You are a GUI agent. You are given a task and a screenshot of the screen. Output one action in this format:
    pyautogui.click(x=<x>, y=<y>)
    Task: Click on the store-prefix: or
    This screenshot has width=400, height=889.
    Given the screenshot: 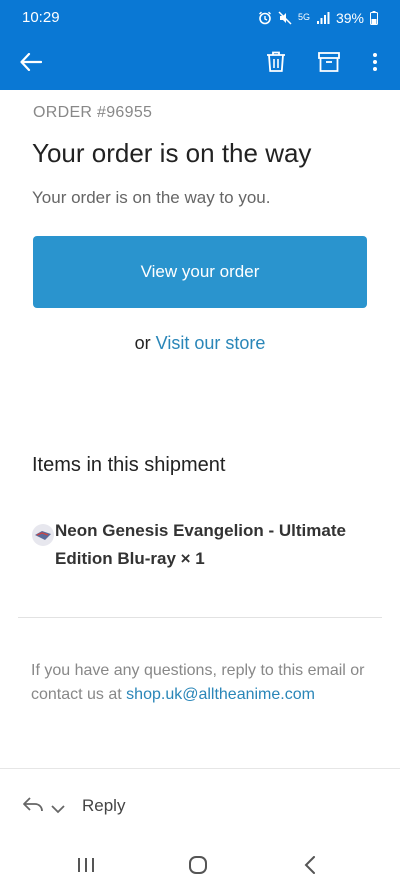 What is the action you would take?
    pyautogui.click(x=142, y=343)
    